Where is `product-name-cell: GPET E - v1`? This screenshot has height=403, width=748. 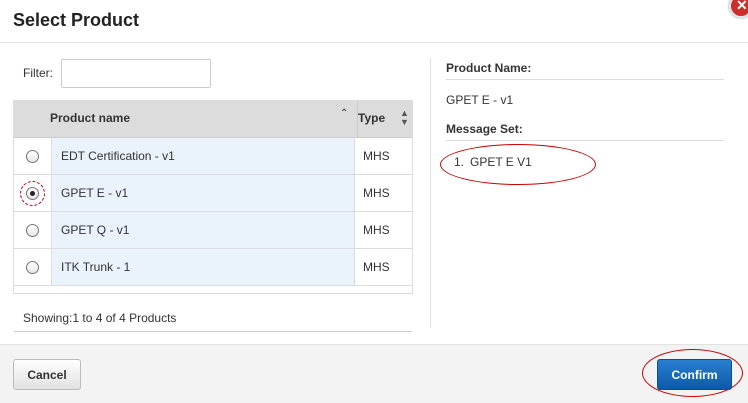 product-name-cell: GPET E - v1 is located at coordinates (202, 193).